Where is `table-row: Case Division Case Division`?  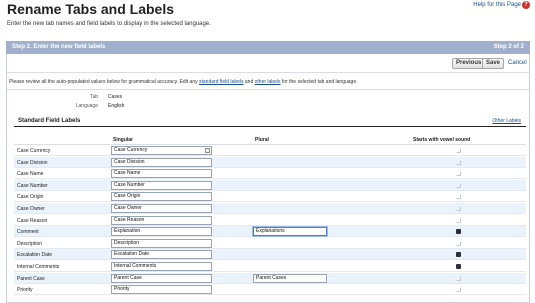
table-row: Case Division Case Division is located at coordinates (270, 162).